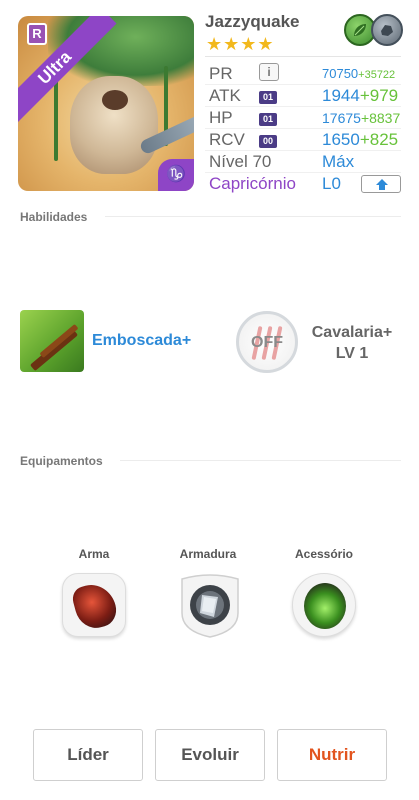 Image resolution: width=419 pixels, height=800 pixels. What do you see at coordinates (377, 75) in the screenshot?
I see `pr-bonus: +35722` at bounding box center [377, 75].